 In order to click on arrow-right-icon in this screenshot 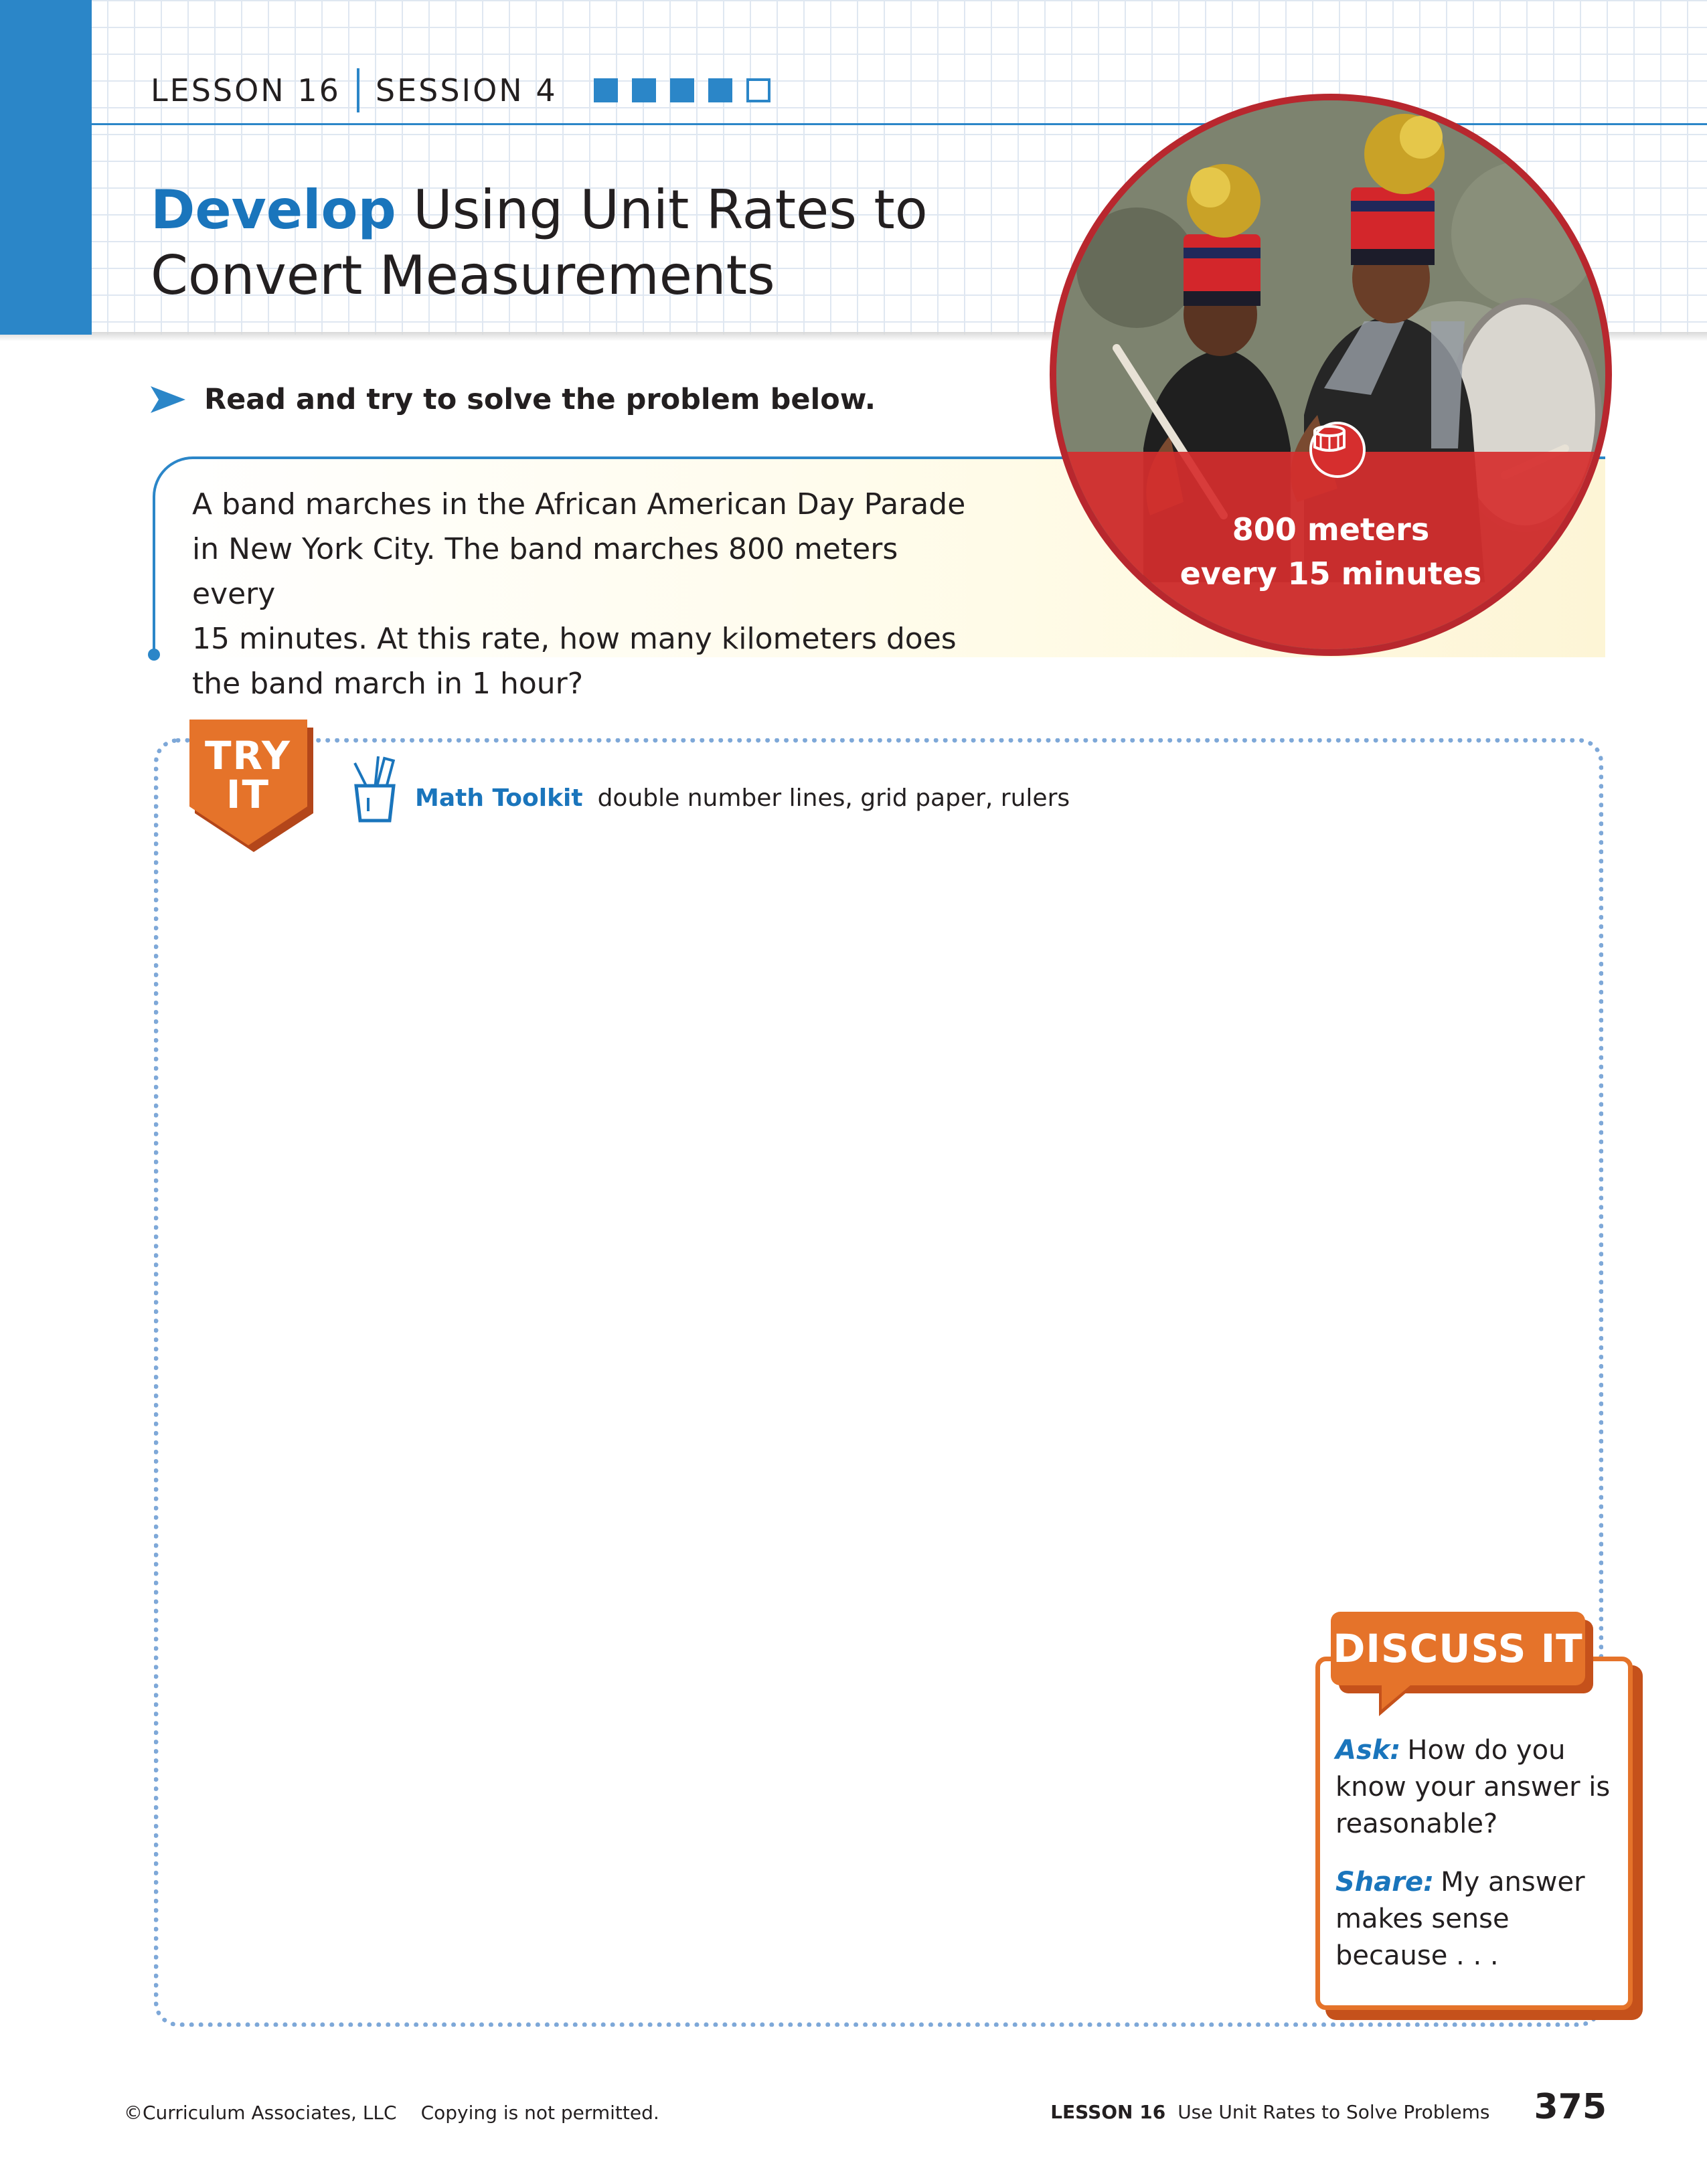, I will do `click(168, 399)`.